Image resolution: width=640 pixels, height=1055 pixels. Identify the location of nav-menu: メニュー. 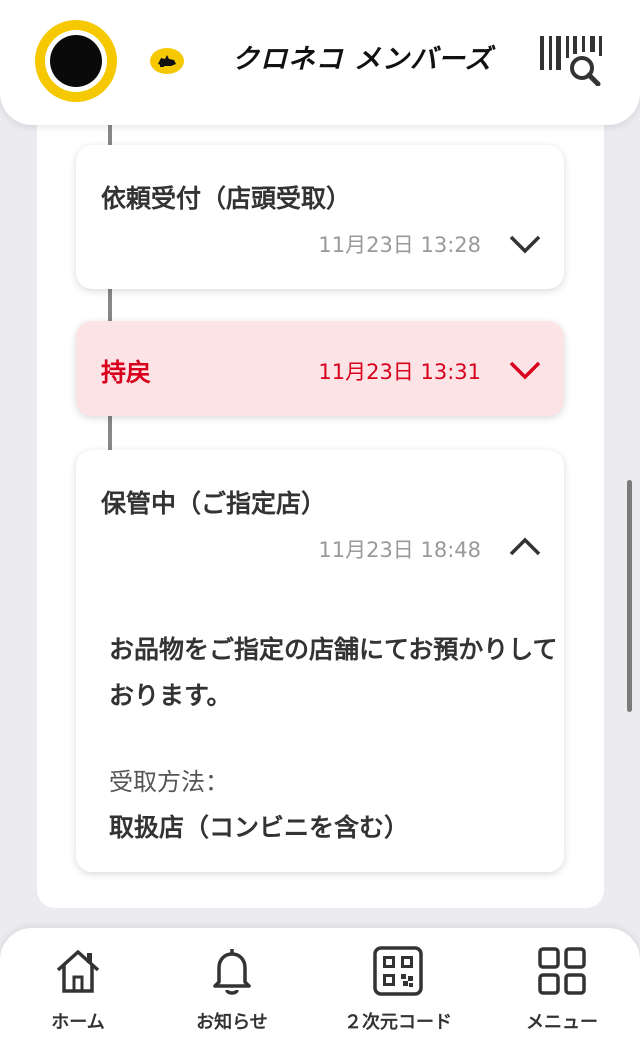
(562, 991).